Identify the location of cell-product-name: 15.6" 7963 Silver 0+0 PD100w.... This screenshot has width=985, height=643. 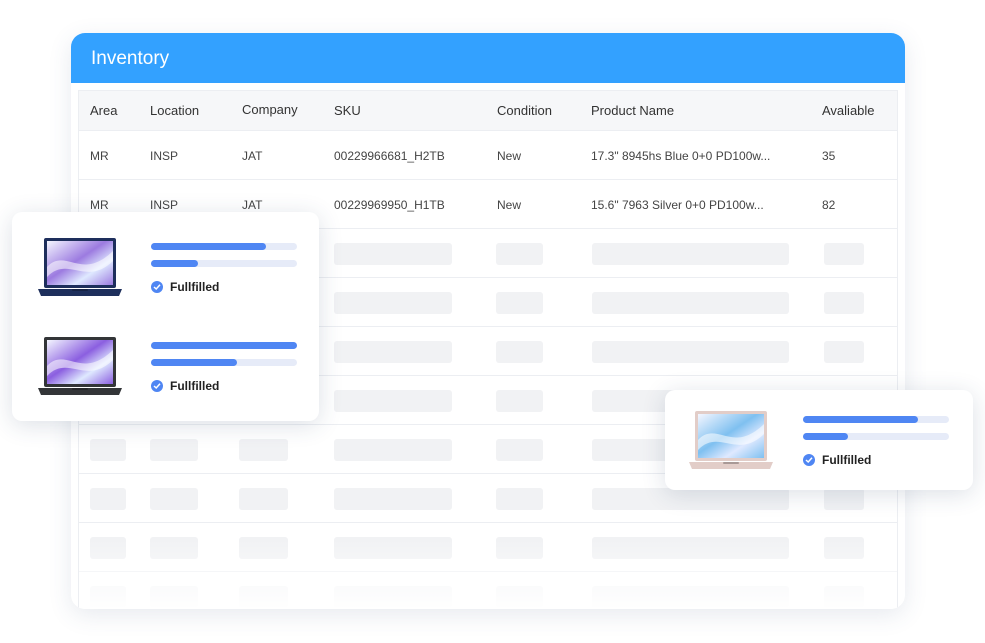
(677, 205).